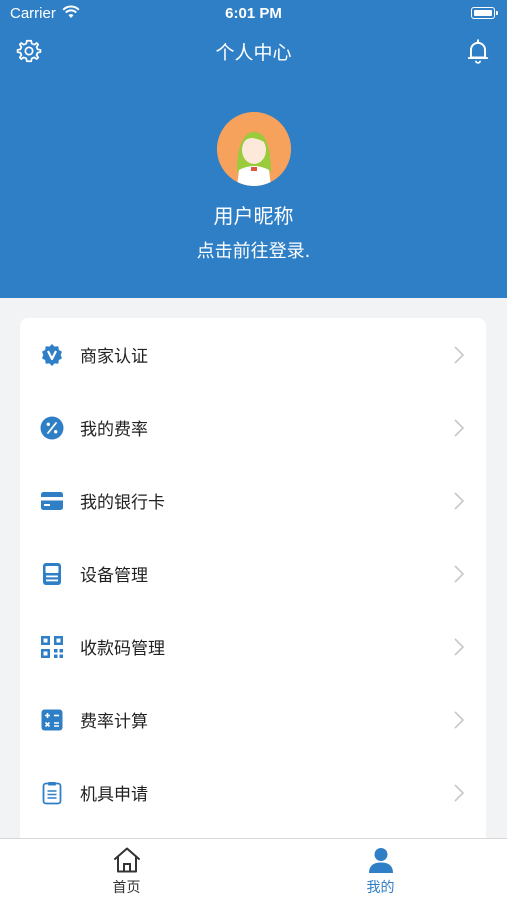 The width and height of the screenshot is (507, 901). I want to click on menu-item-label: 费率计算, so click(114, 722).